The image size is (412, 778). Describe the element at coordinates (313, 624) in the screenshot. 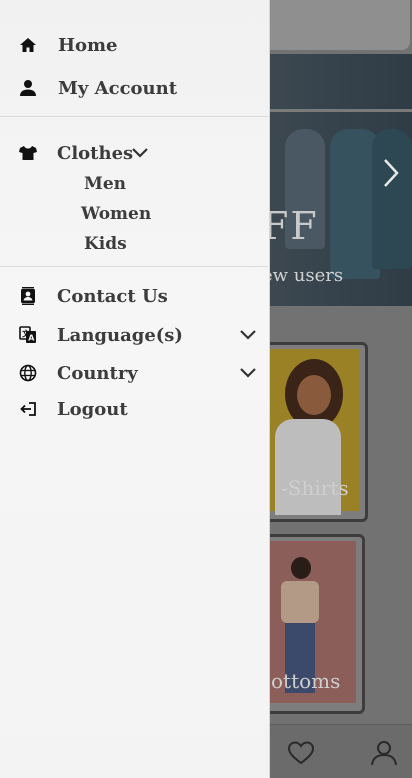

I see `category-card-bottoms: ottoms` at that location.